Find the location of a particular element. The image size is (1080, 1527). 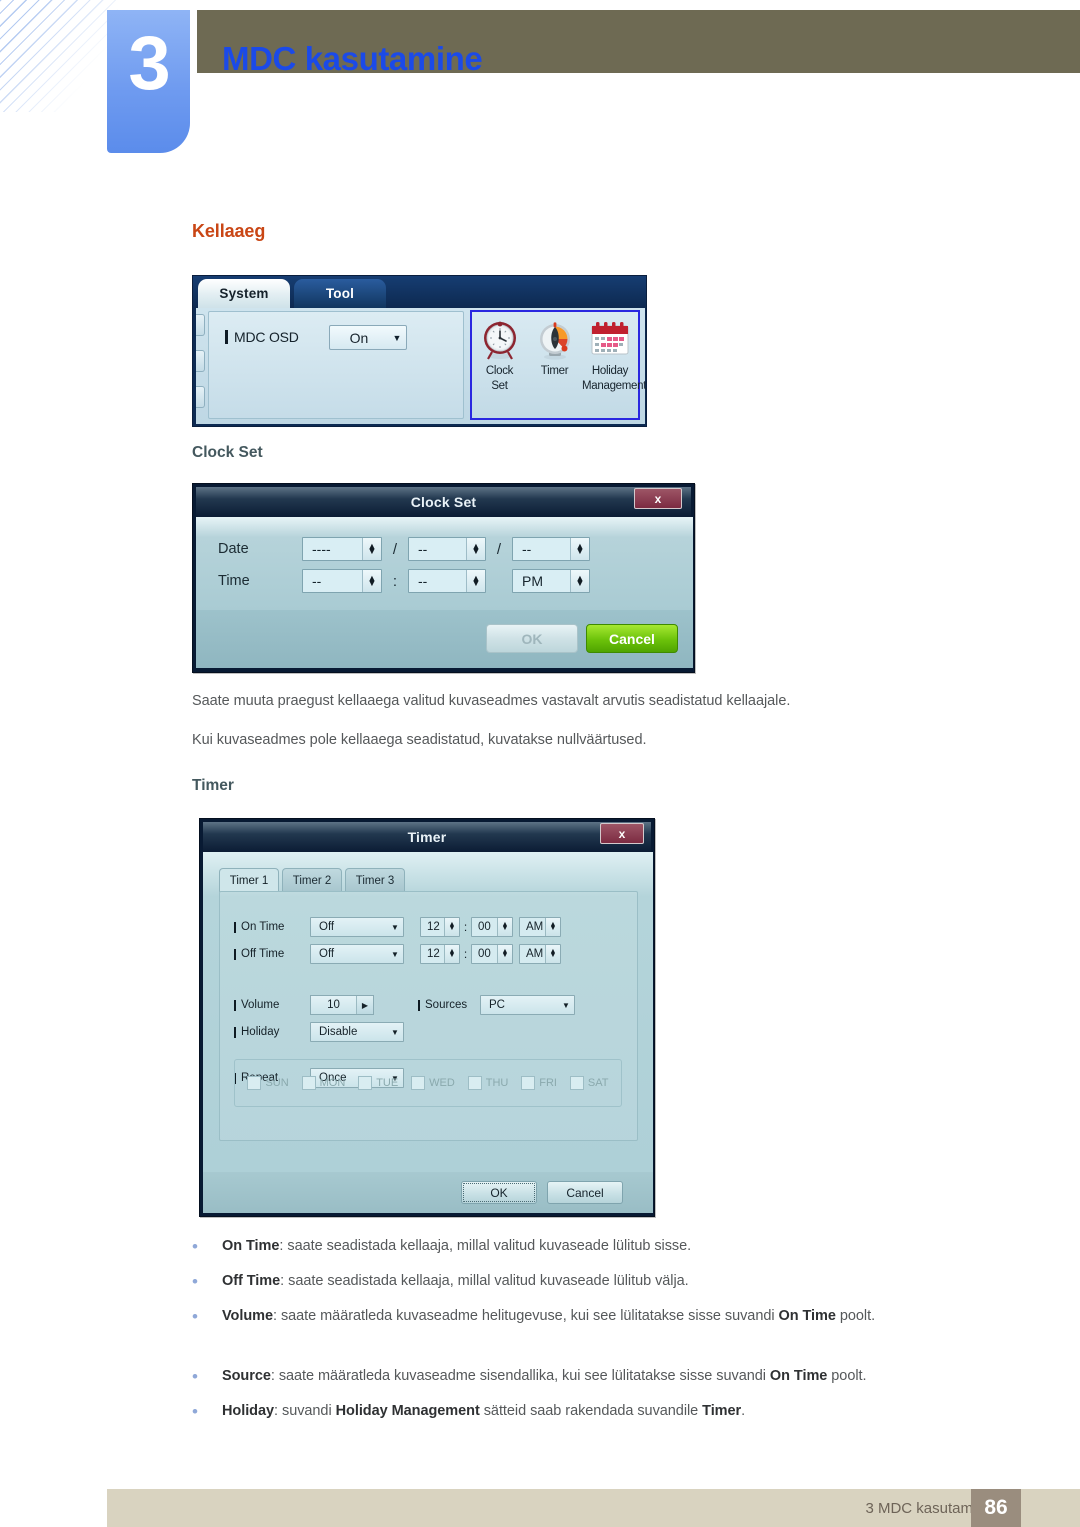

on-time-minute-stepper: 00 ▲ ▼ is located at coordinates (492, 927).